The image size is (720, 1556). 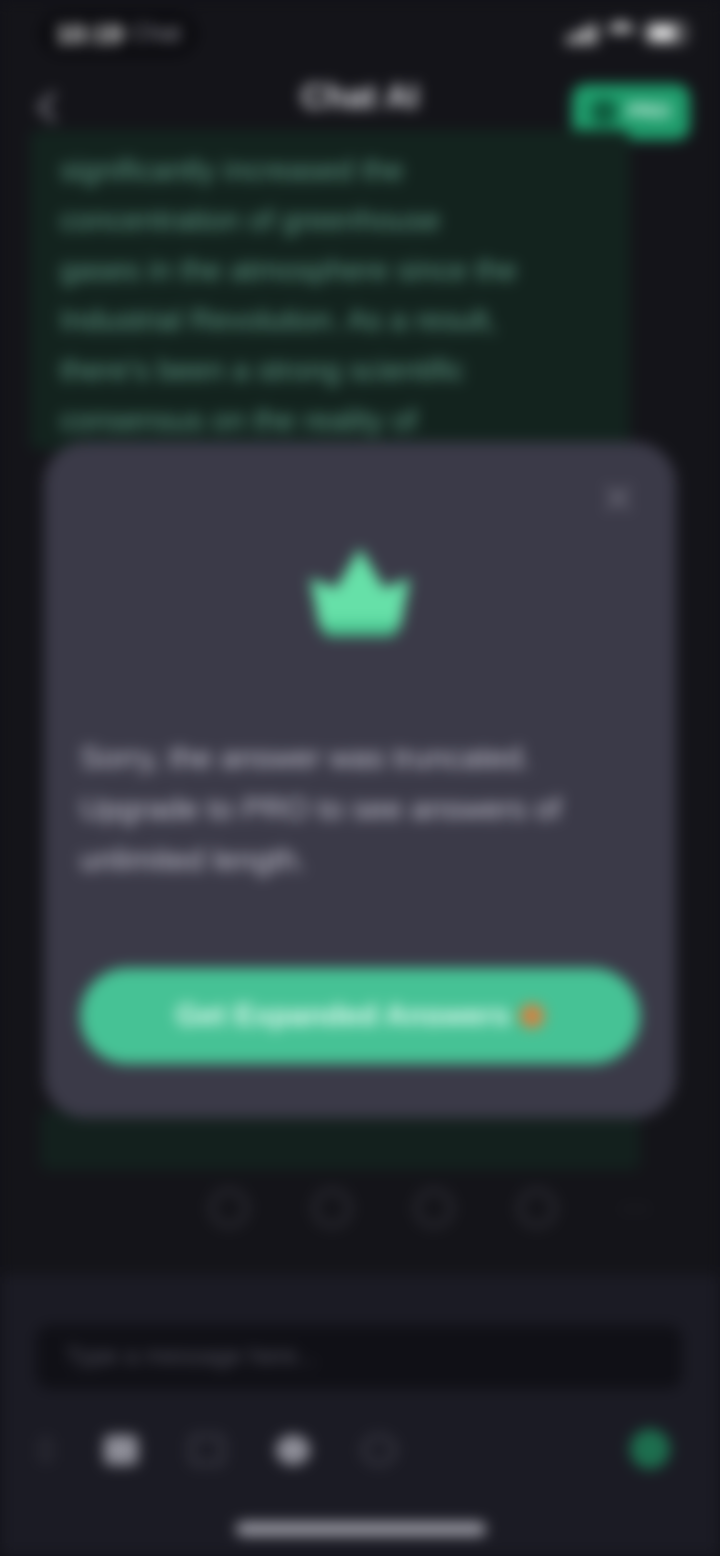 I want to click on message-actions: ···, so click(x=430, y=1208).